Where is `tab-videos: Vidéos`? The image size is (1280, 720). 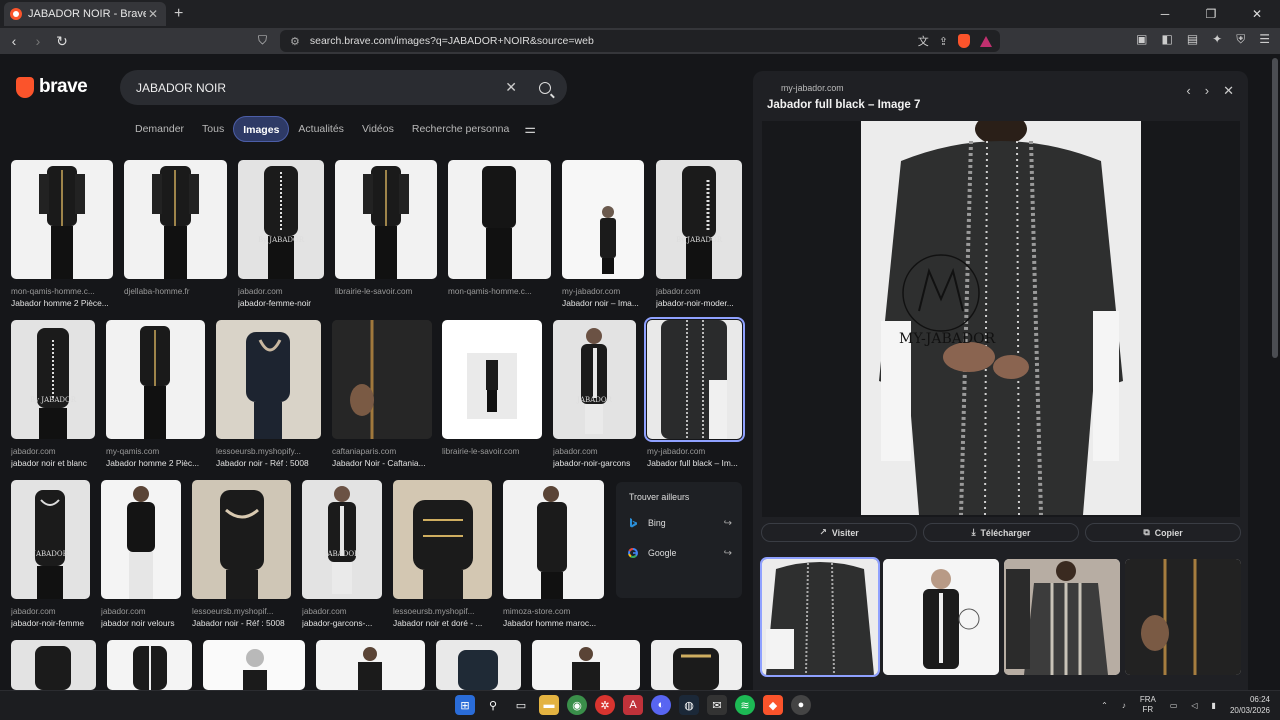 tab-videos: Vidéos is located at coordinates (378, 129).